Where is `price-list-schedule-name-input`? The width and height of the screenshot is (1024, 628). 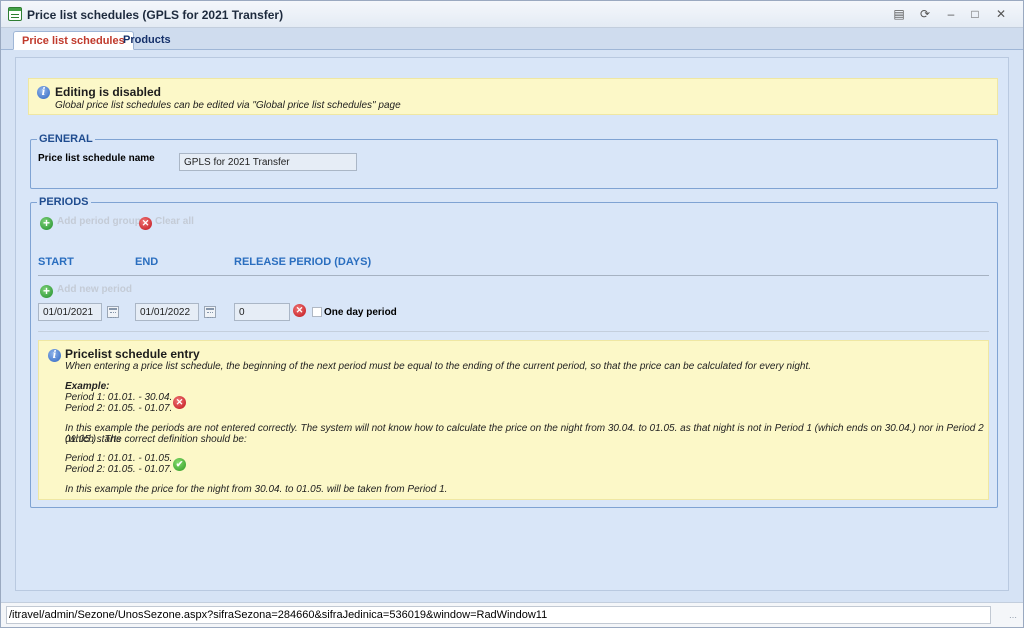 price-list-schedule-name-input is located at coordinates (268, 162).